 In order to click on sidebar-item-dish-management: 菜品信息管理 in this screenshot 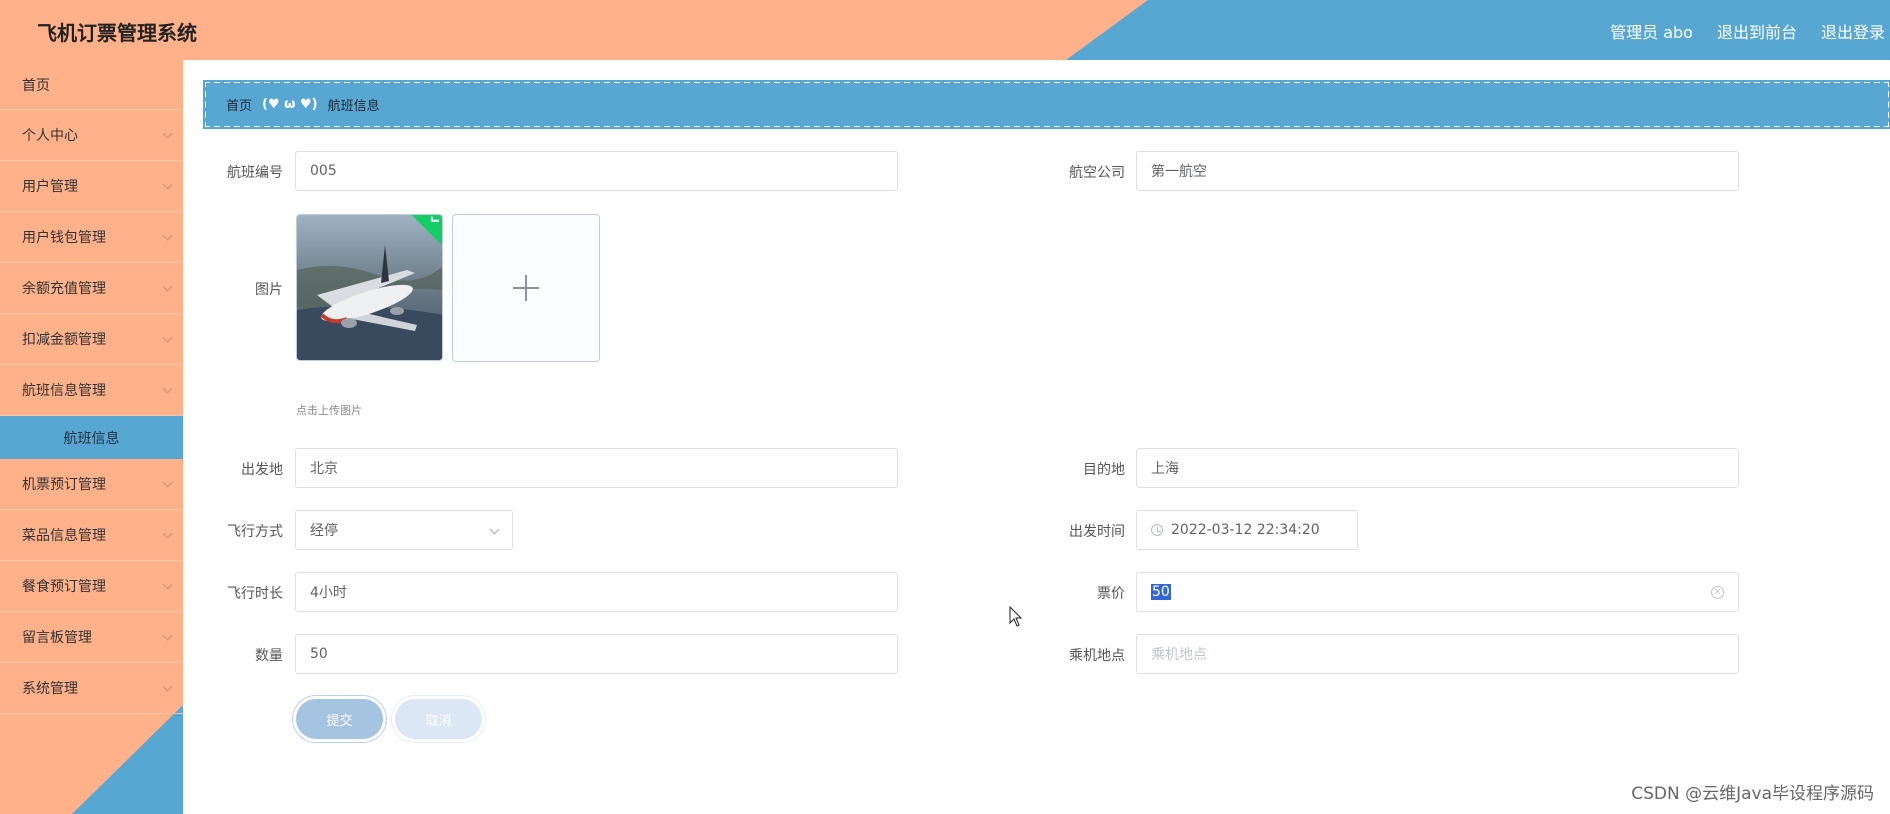, I will do `click(91, 535)`.